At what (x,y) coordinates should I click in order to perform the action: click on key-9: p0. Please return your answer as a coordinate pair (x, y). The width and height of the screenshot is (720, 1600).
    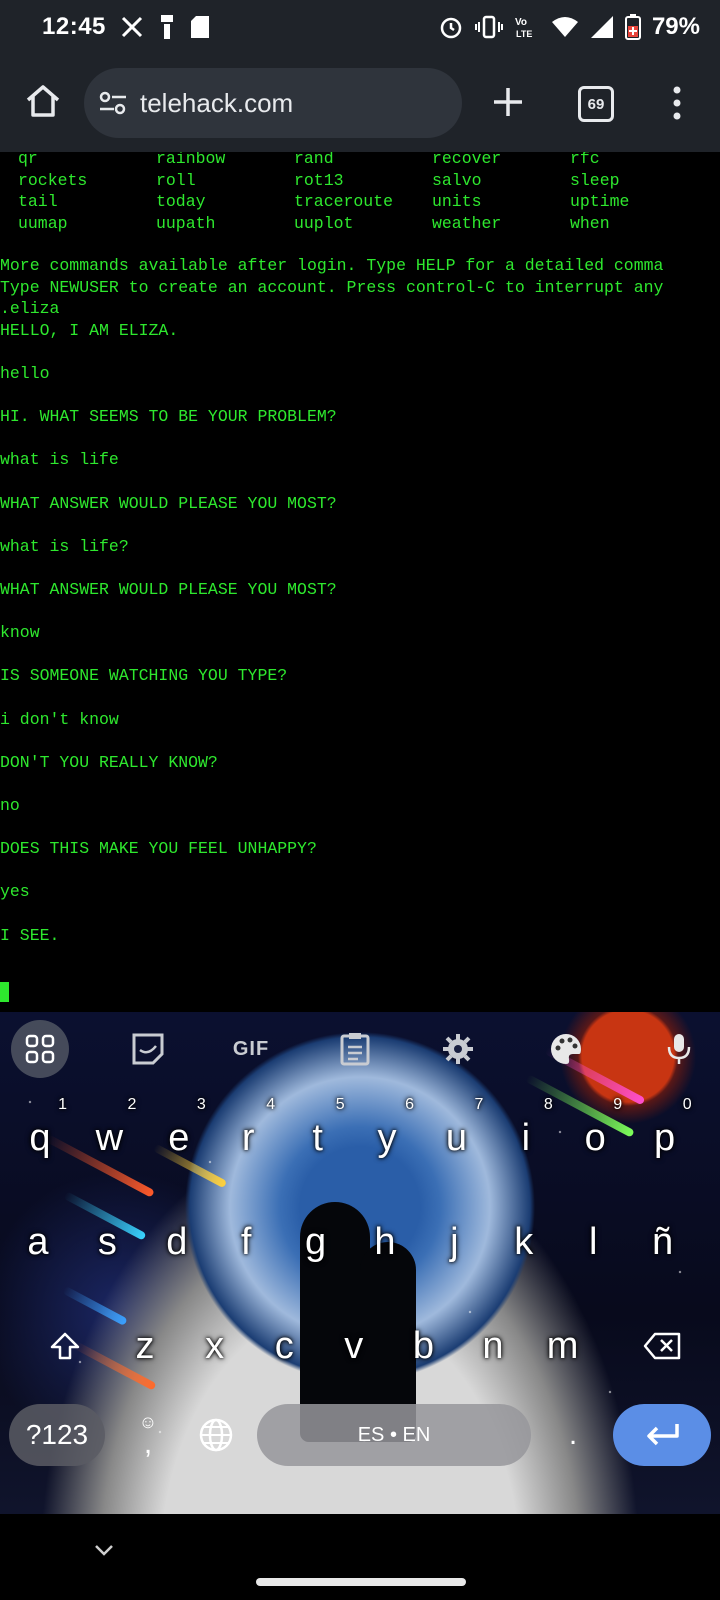
    Looking at the image, I should click on (665, 1138).